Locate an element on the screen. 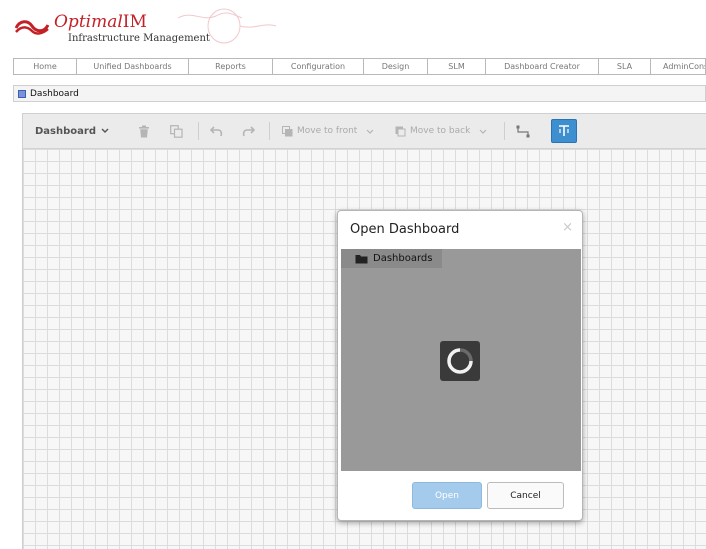 The height and width of the screenshot is (549, 706). snap-to-grid-button is located at coordinates (564, 131).